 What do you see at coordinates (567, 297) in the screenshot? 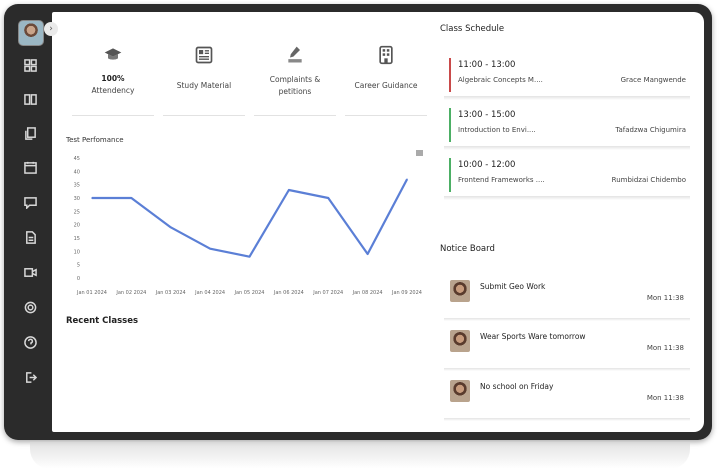
I see `notice-item: Submit Geo Work Mon 11:38` at bounding box center [567, 297].